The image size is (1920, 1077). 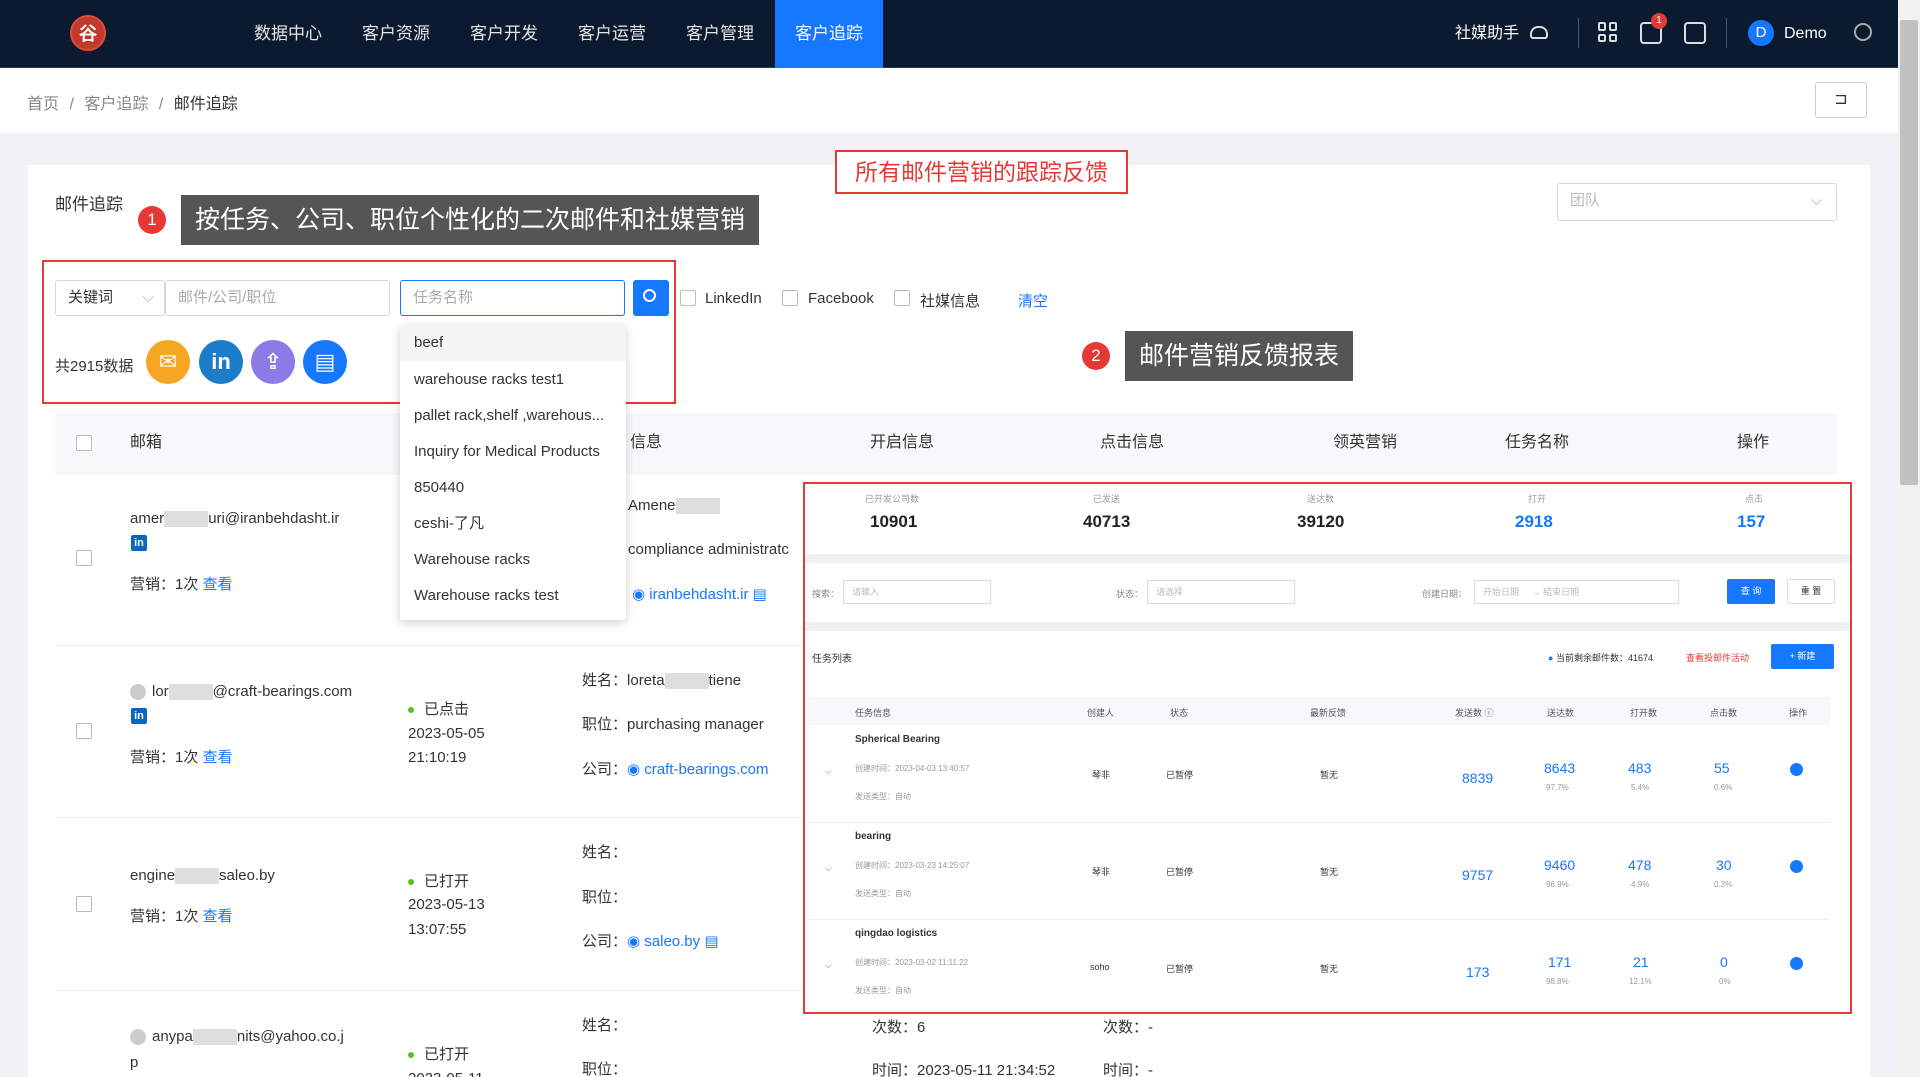 I want to click on breadcrumb-home: 首页, so click(x=43, y=104).